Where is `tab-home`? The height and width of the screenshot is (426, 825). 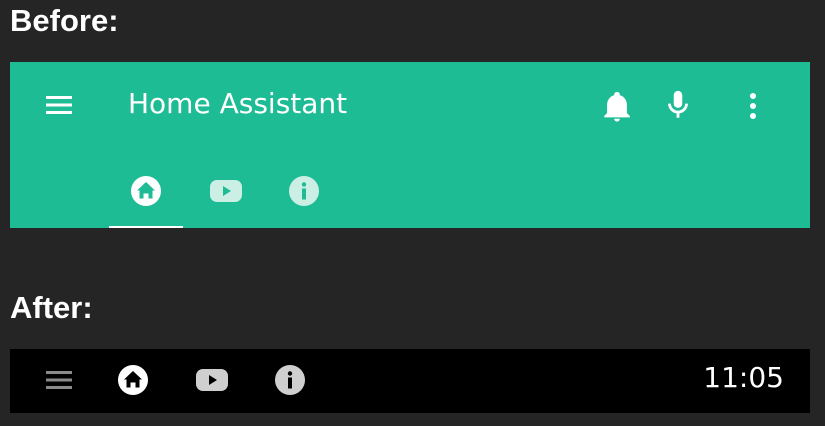 tab-home is located at coordinates (146, 194).